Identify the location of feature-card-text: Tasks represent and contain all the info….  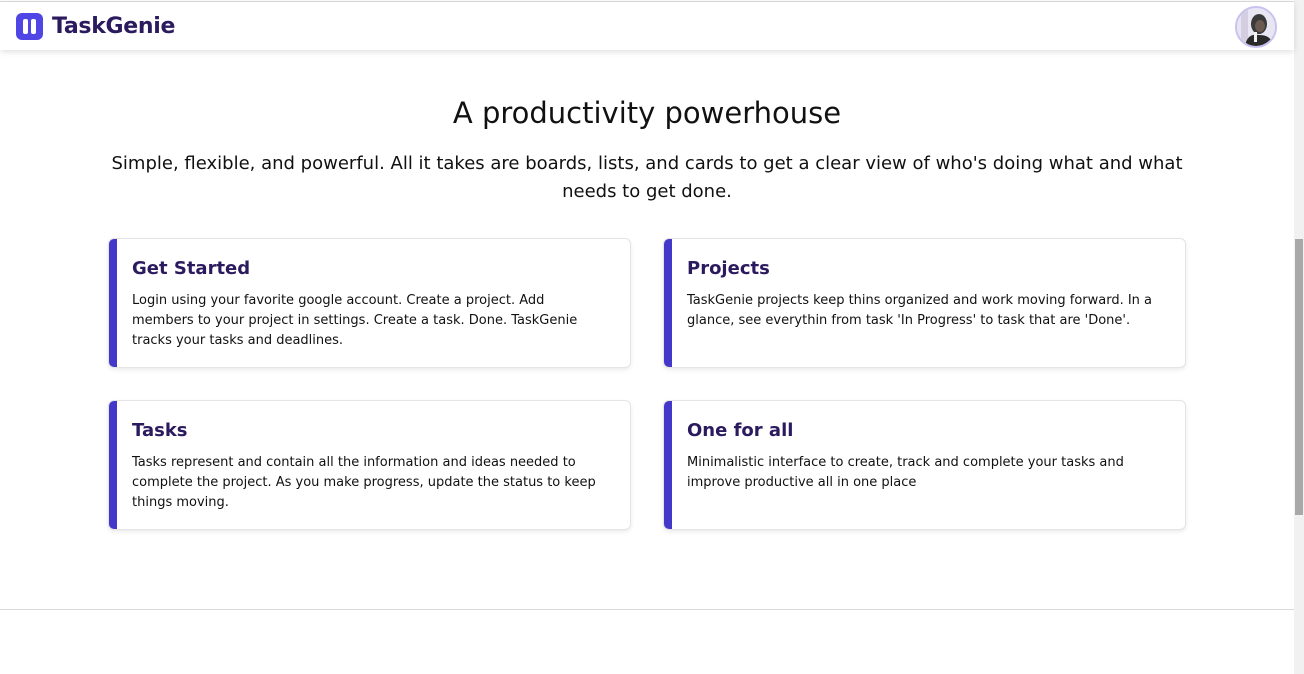
(364, 482).